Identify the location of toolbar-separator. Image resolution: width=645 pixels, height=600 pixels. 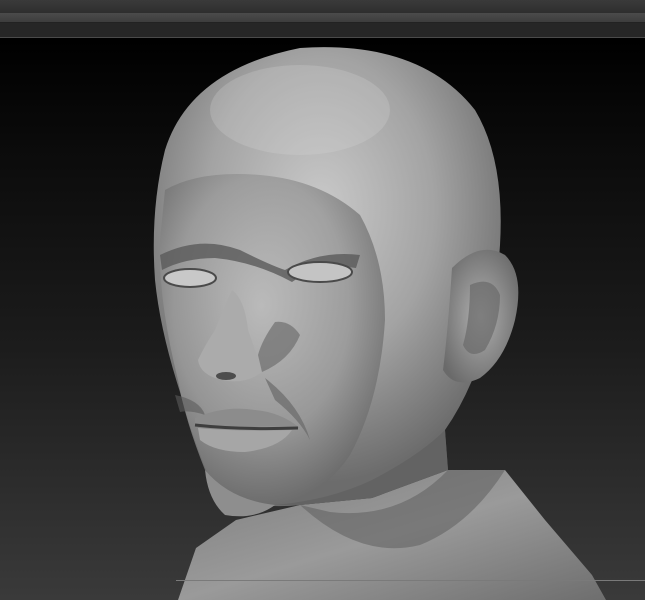
(322, 30).